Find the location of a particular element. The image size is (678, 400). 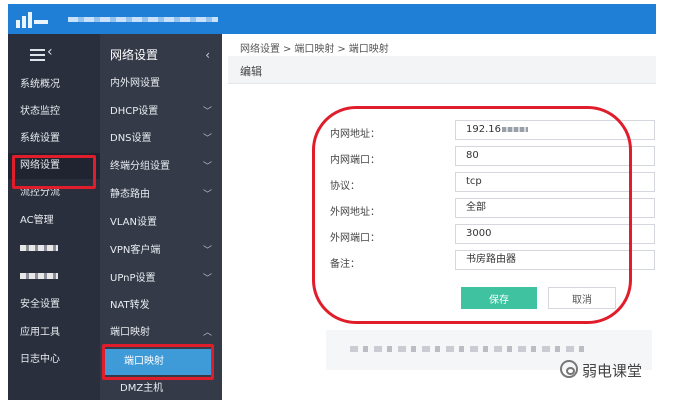

sidebar-item-label: 安全设置 is located at coordinates (40, 304).